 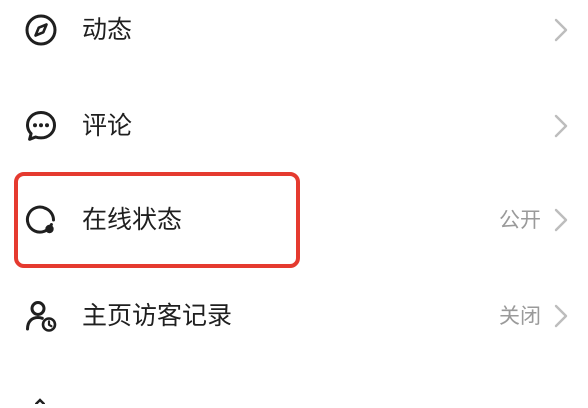 I want to click on compass-icon, so click(x=41, y=30).